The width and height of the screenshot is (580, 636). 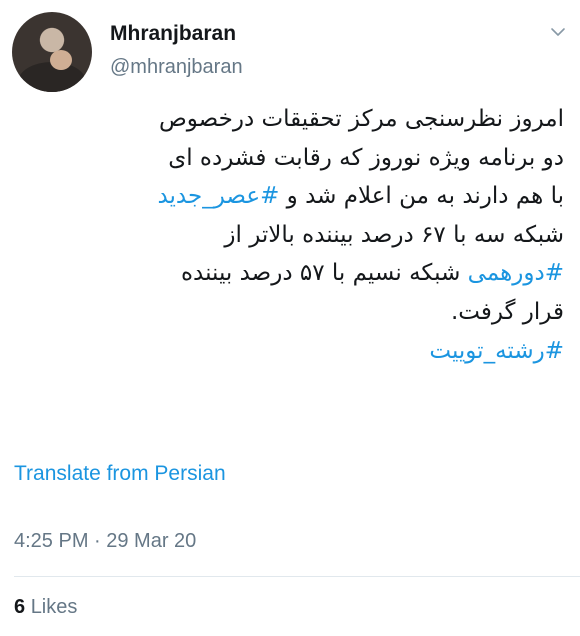 What do you see at coordinates (361, 119) in the screenshot?
I see `tweet-line: امروز نظرسنجی مرکز تحقیقات درخصوص` at bounding box center [361, 119].